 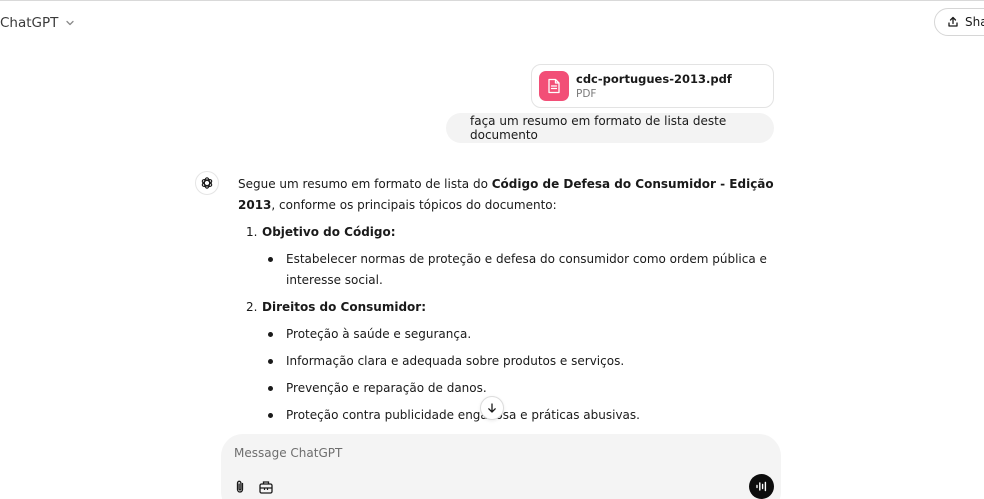 I want to click on voice-mode-button, so click(x=761, y=486).